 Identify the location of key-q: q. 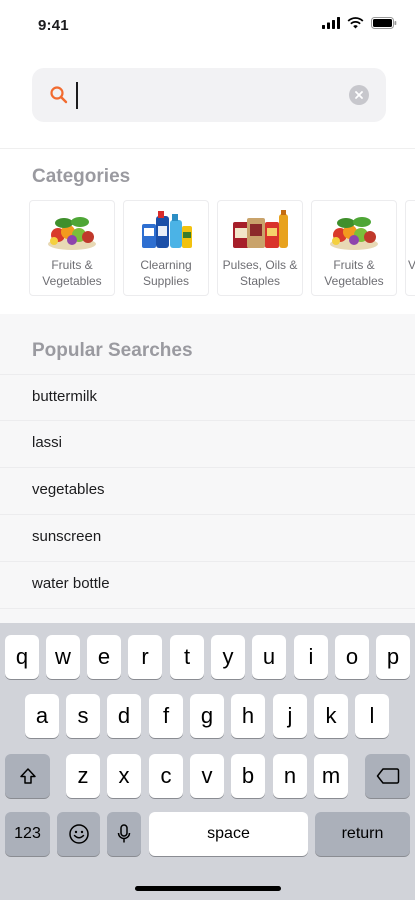
(22, 657).